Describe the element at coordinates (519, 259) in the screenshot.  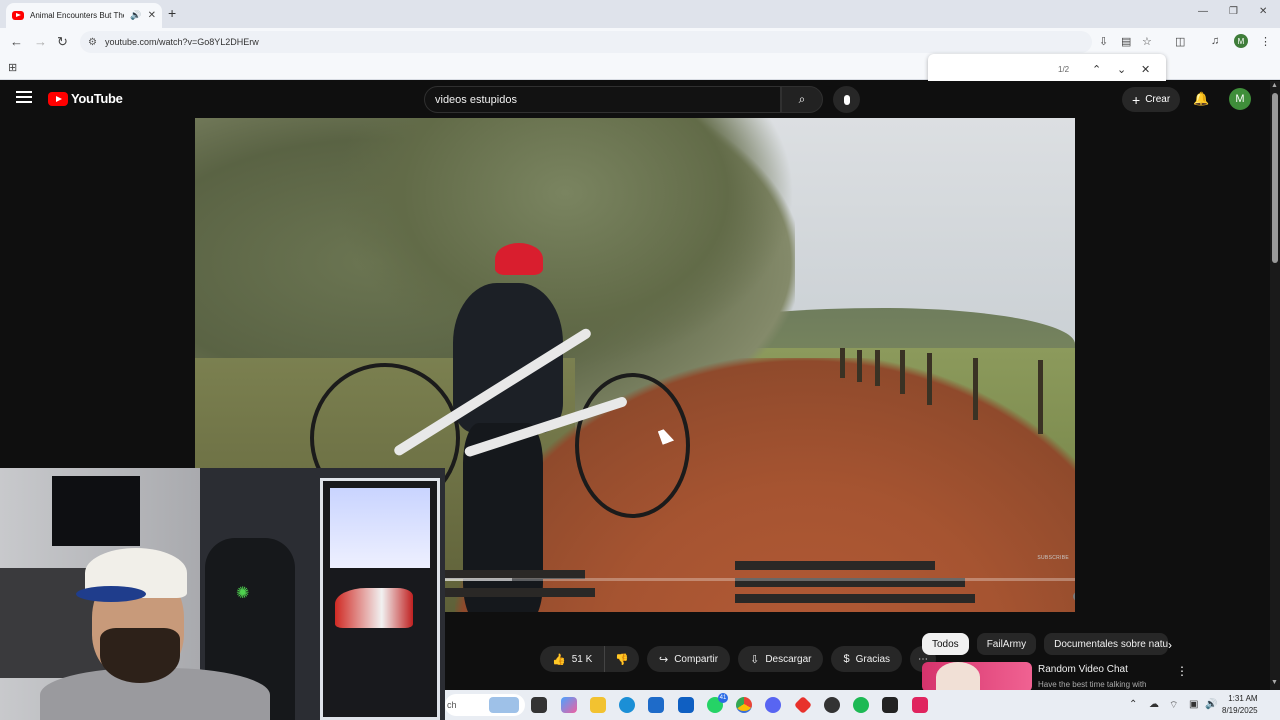
I see `red-helmet` at that location.